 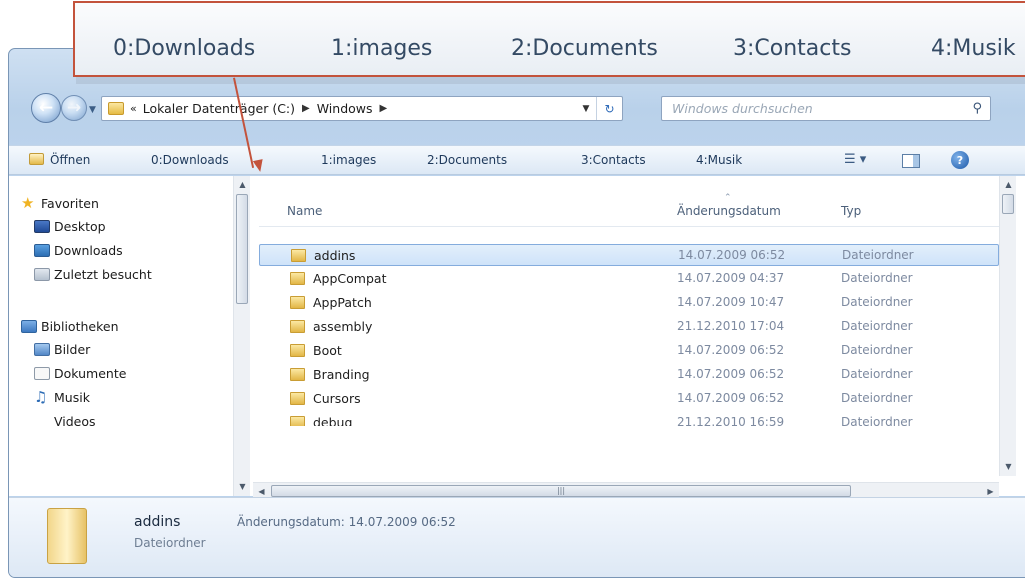 I want to click on toolbar-link-images: 1:images, so click(x=348, y=160).